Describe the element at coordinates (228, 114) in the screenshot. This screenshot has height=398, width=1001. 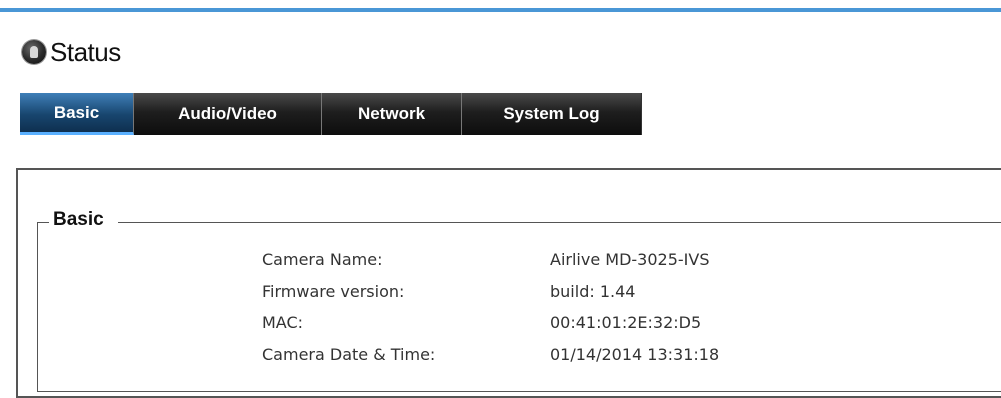
I see `tab-audio-video: Audio/Video` at that location.